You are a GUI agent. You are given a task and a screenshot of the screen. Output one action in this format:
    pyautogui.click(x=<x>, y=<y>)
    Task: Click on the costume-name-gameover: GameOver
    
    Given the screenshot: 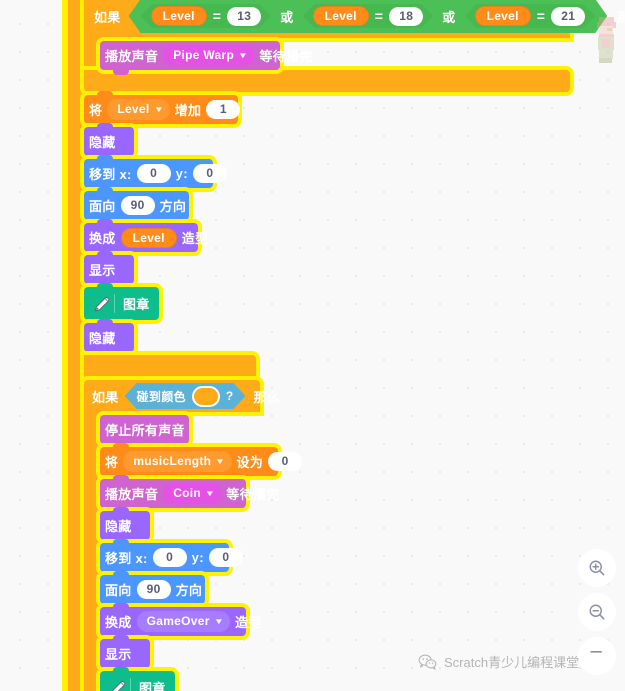 What is the action you would take?
    pyautogui.click(x=178, y=621)
    